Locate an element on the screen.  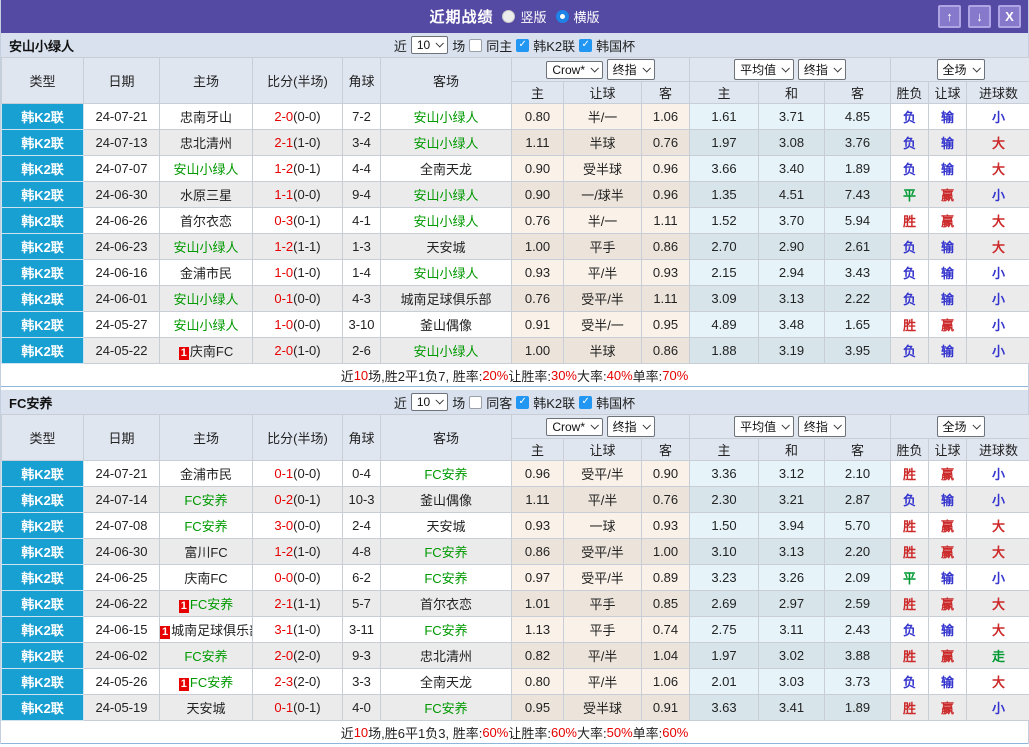
date-cell: 24-06-15 is located at coordinates (122, 630).